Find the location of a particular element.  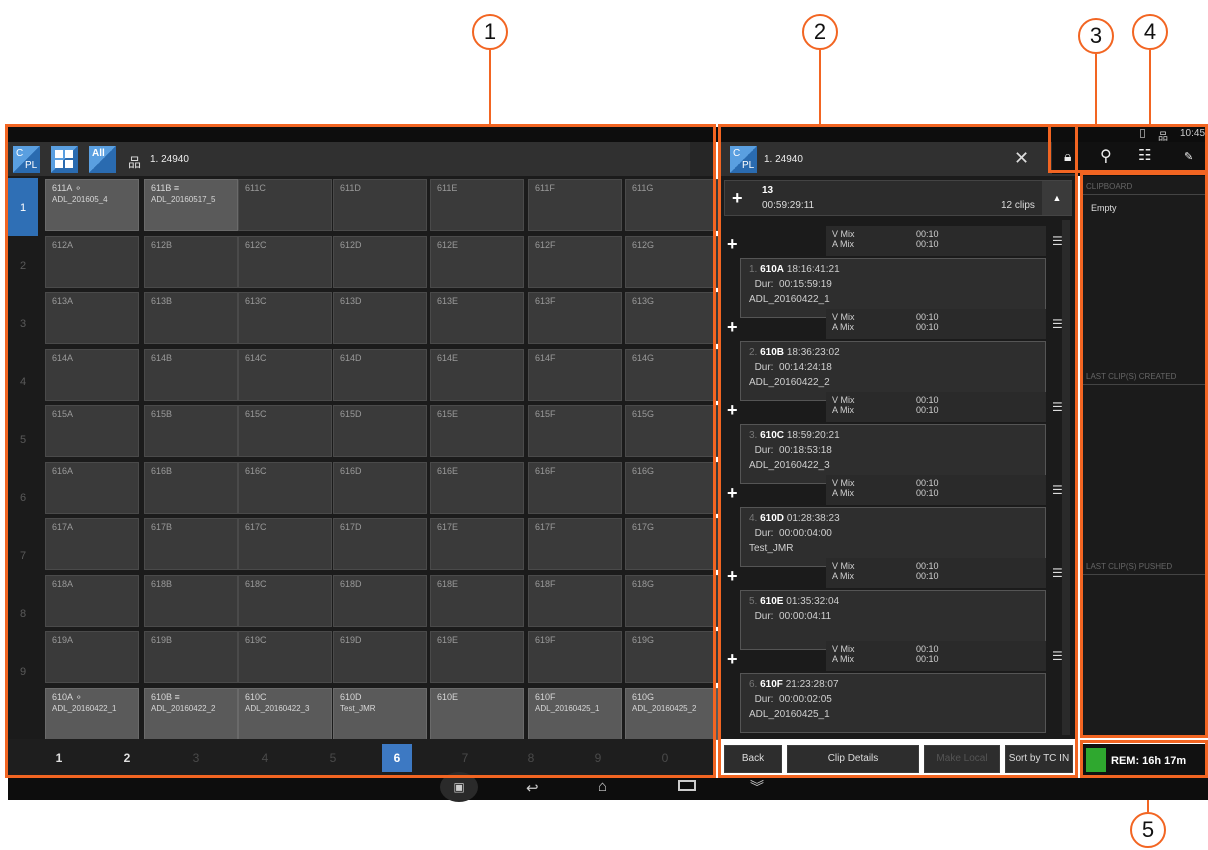

clip-cell: 610D Test_JMR is located at coordinates (380, 713).